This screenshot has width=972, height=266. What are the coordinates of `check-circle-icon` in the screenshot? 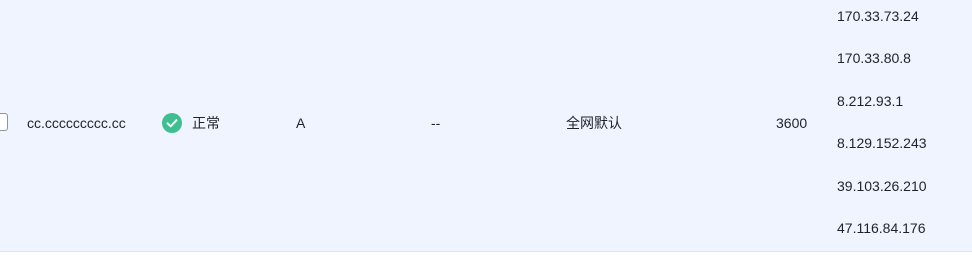 It's located at (172, 123).